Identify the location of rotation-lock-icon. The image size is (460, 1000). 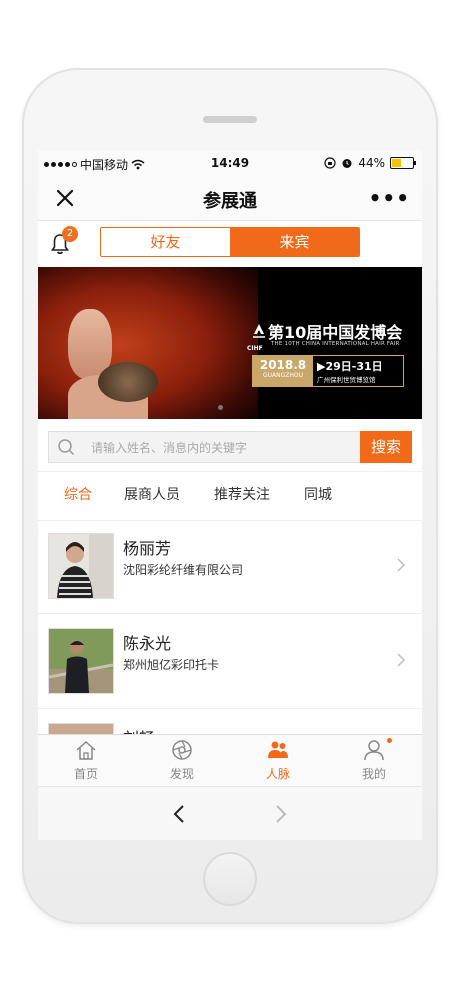
(330, 163).